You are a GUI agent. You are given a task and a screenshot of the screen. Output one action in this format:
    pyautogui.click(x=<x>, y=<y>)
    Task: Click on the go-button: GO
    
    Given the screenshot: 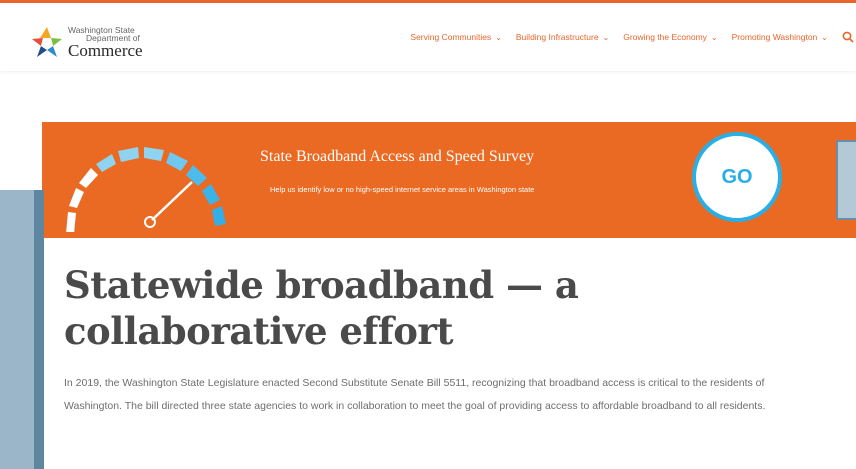 What is the action you would take?
    pyautogui.click(x=737, y=177)
    